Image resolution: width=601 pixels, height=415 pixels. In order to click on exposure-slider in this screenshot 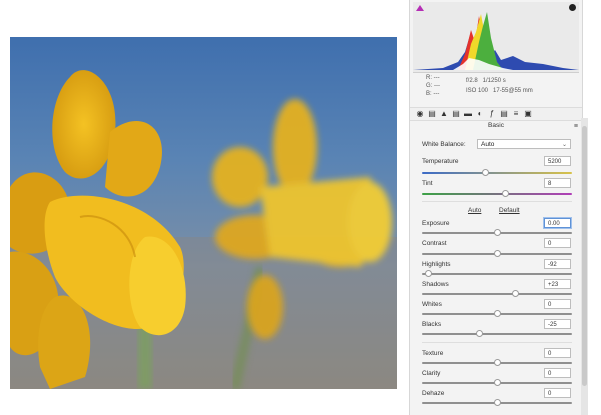, I will do `click(497, 232)`.